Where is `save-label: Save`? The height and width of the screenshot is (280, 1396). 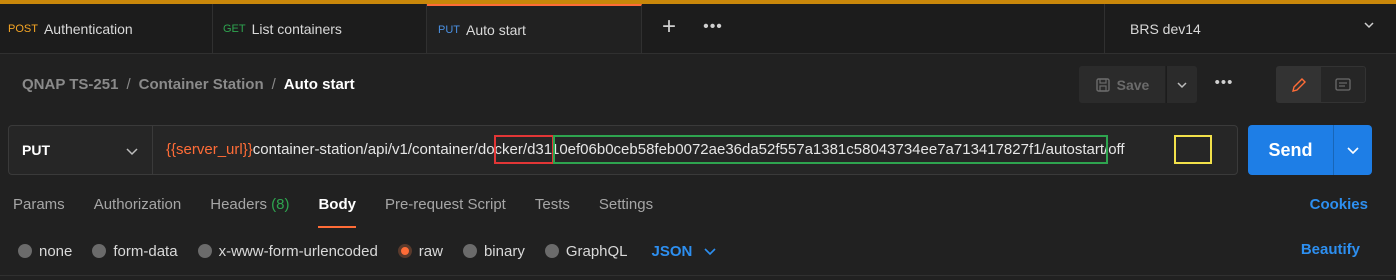
save-label: Save is located at coordinates (1133, 84).